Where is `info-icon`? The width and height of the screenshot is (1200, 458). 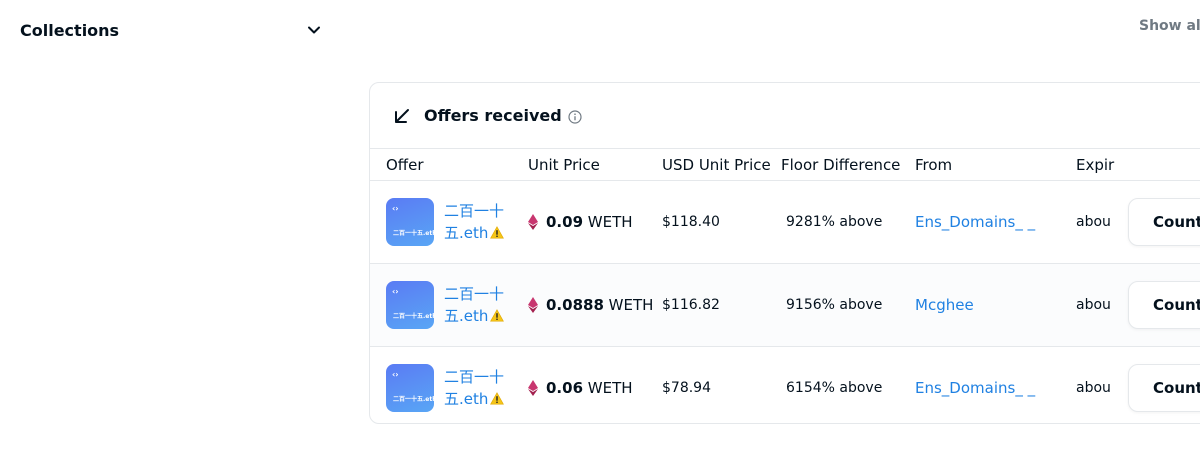 info-icon is located at coordinates (575, 116).